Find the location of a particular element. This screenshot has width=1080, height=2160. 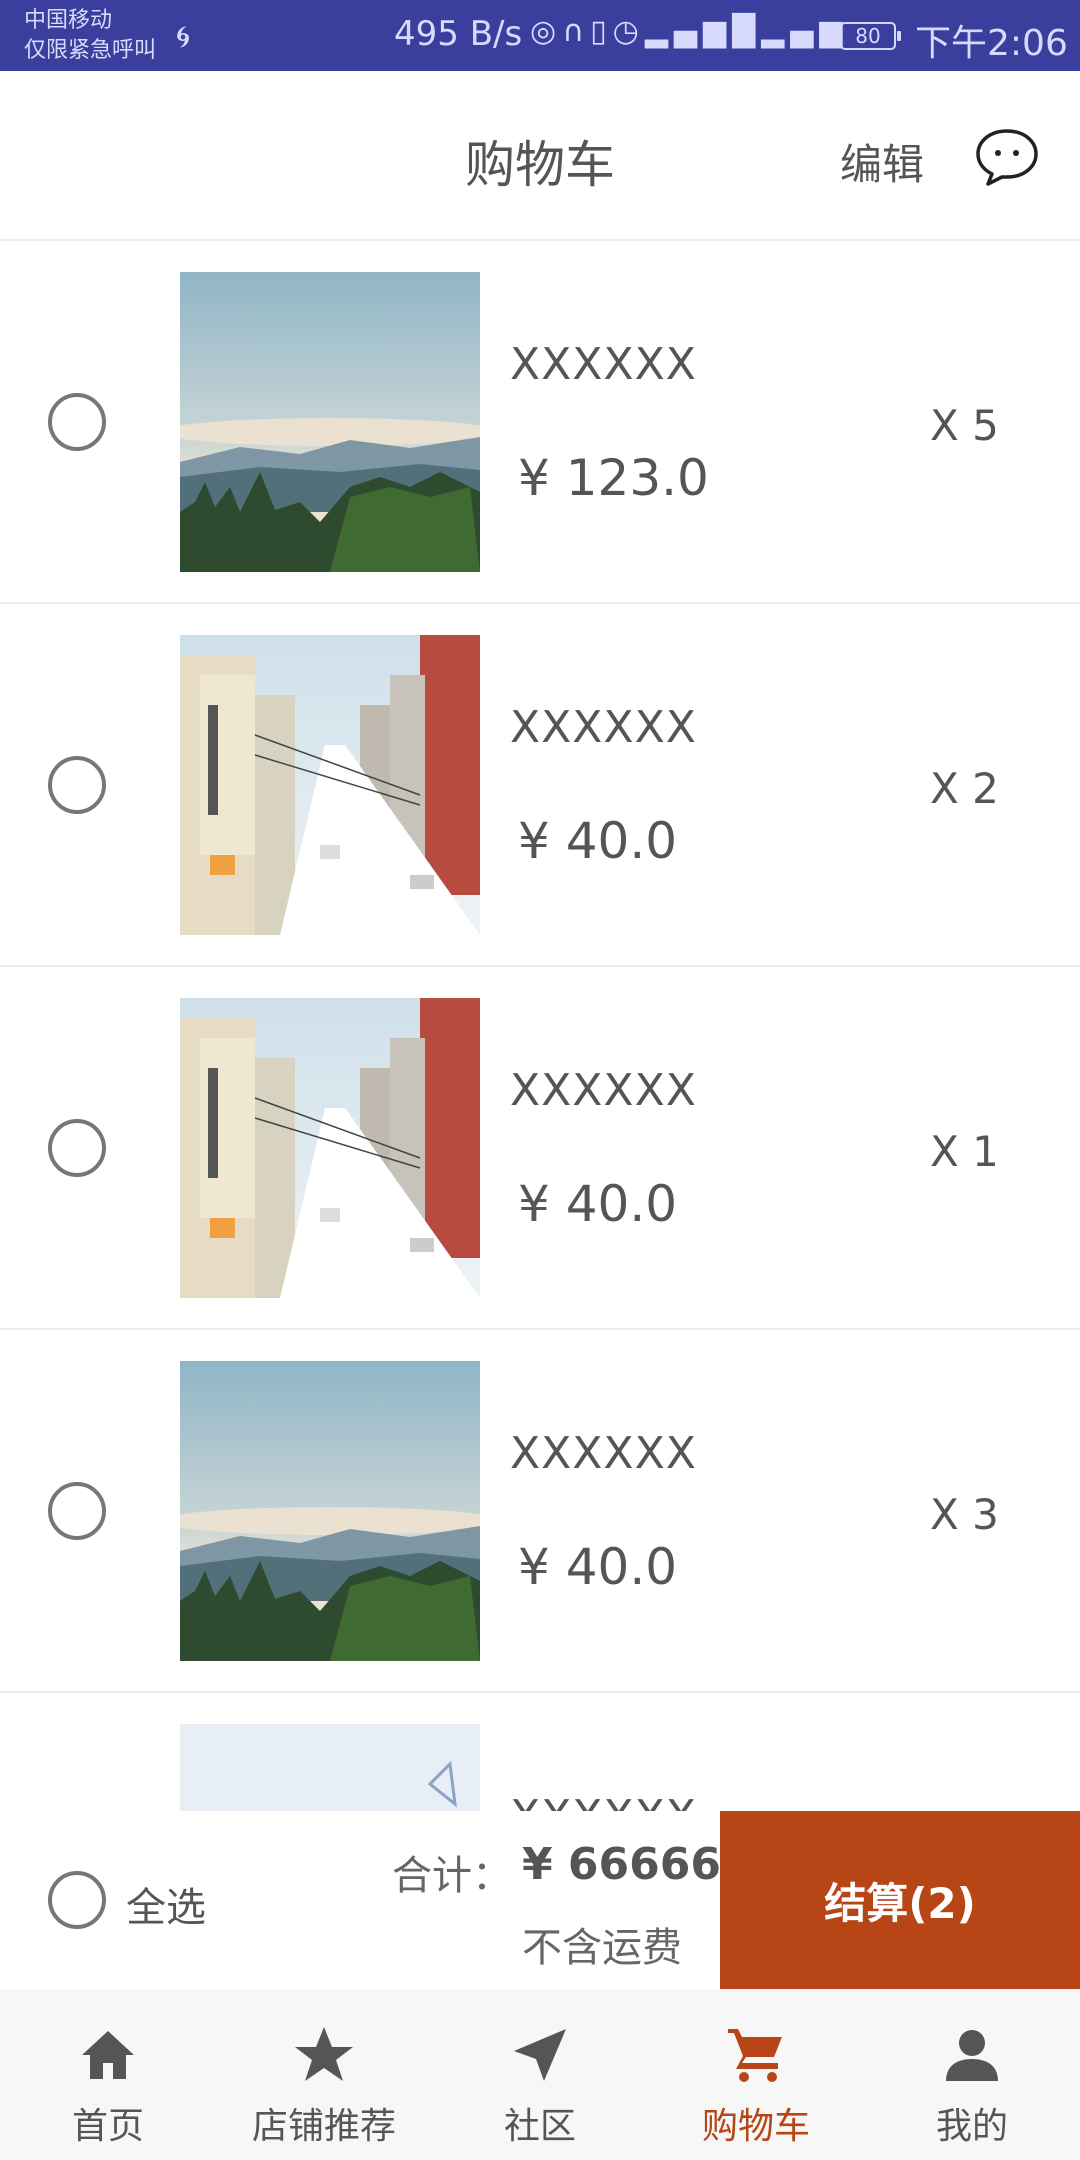

item-quantity: X 3 is located at coordinates (964, 1514).